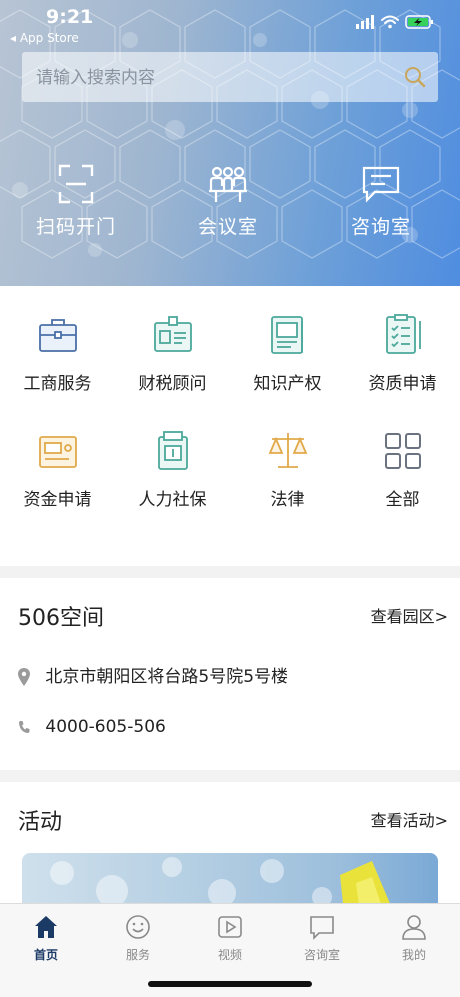  What do you see at coordinates (137, 955) in the screenshot?
I see `tab-label: 服务` at bounding box center [137, 955].